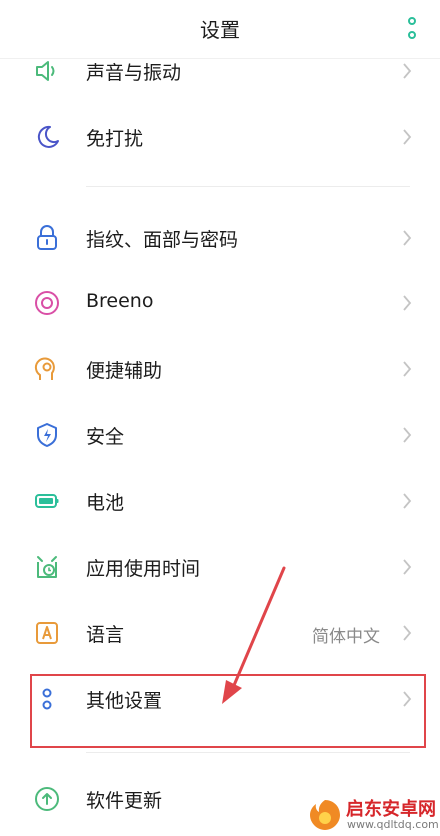 This screenshot has height=836, width=440. Describe the element at coordinates (45, 71) in the screenshot. I see `speaker-icon` at that location.